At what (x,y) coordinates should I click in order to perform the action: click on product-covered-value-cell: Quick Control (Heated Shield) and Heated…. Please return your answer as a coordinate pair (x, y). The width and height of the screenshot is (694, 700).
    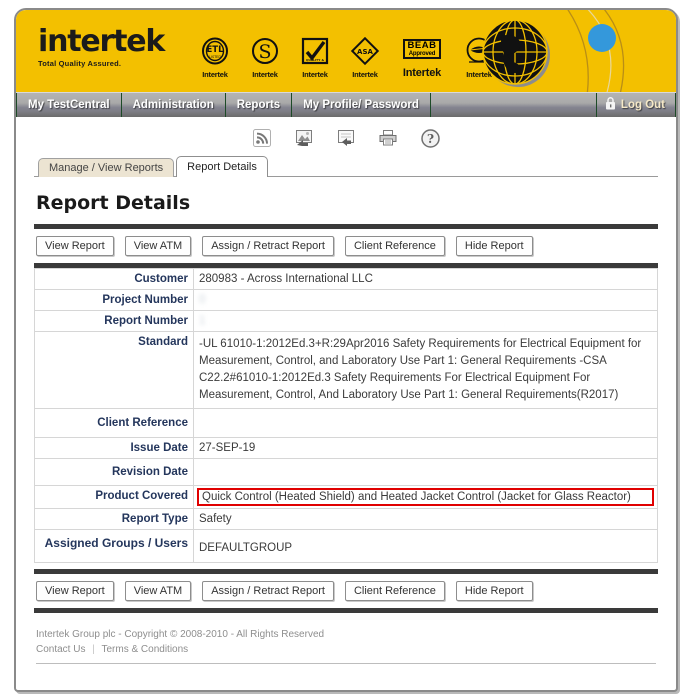
    Looking at the image, I should click on (425, 497).